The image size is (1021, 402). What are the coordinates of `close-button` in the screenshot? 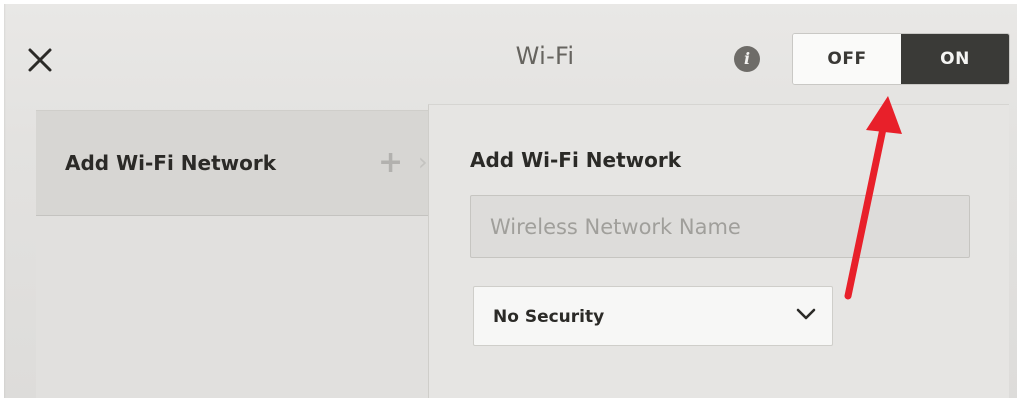 It's located at (40, 60).